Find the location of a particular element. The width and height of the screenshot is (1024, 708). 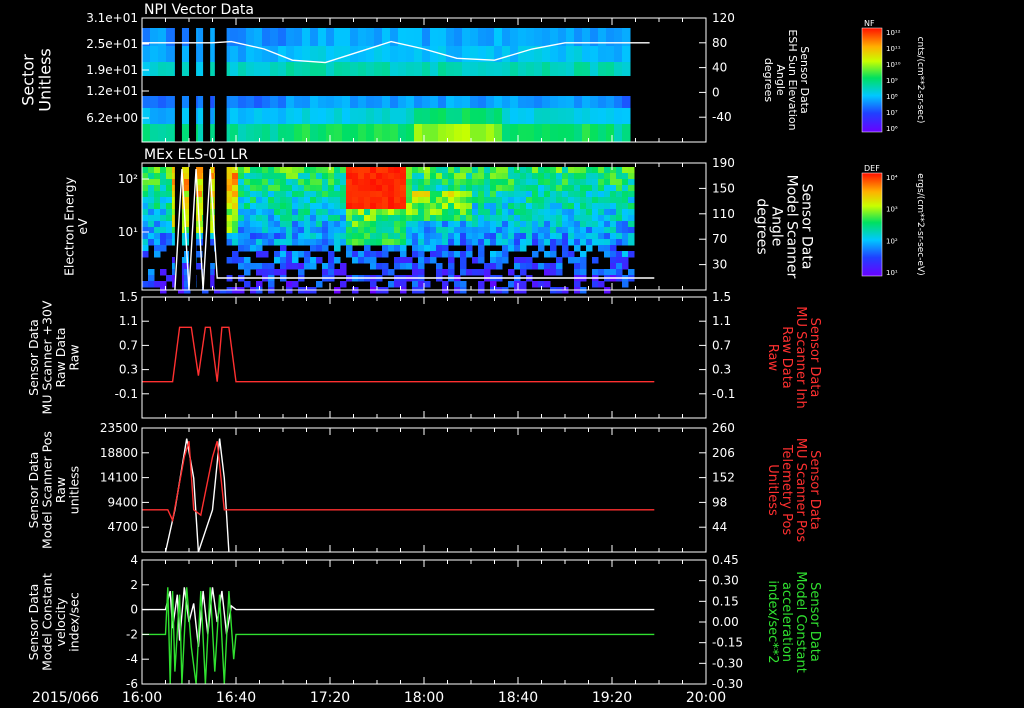

y-tick-label: 1.1 is located at coordinates (128, 321).